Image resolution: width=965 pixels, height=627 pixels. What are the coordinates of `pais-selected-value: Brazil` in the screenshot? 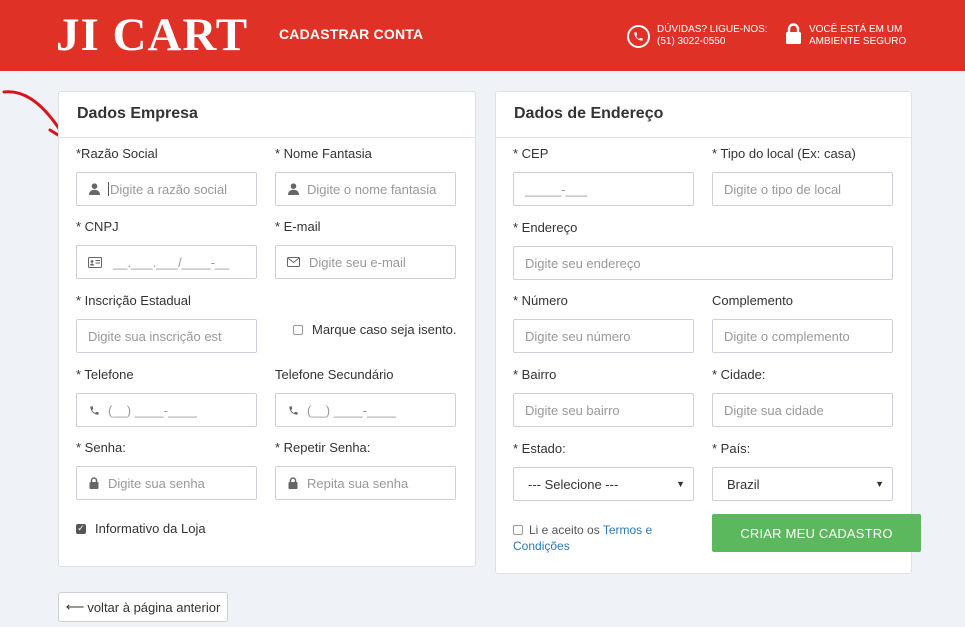 It's located at (743, 484).